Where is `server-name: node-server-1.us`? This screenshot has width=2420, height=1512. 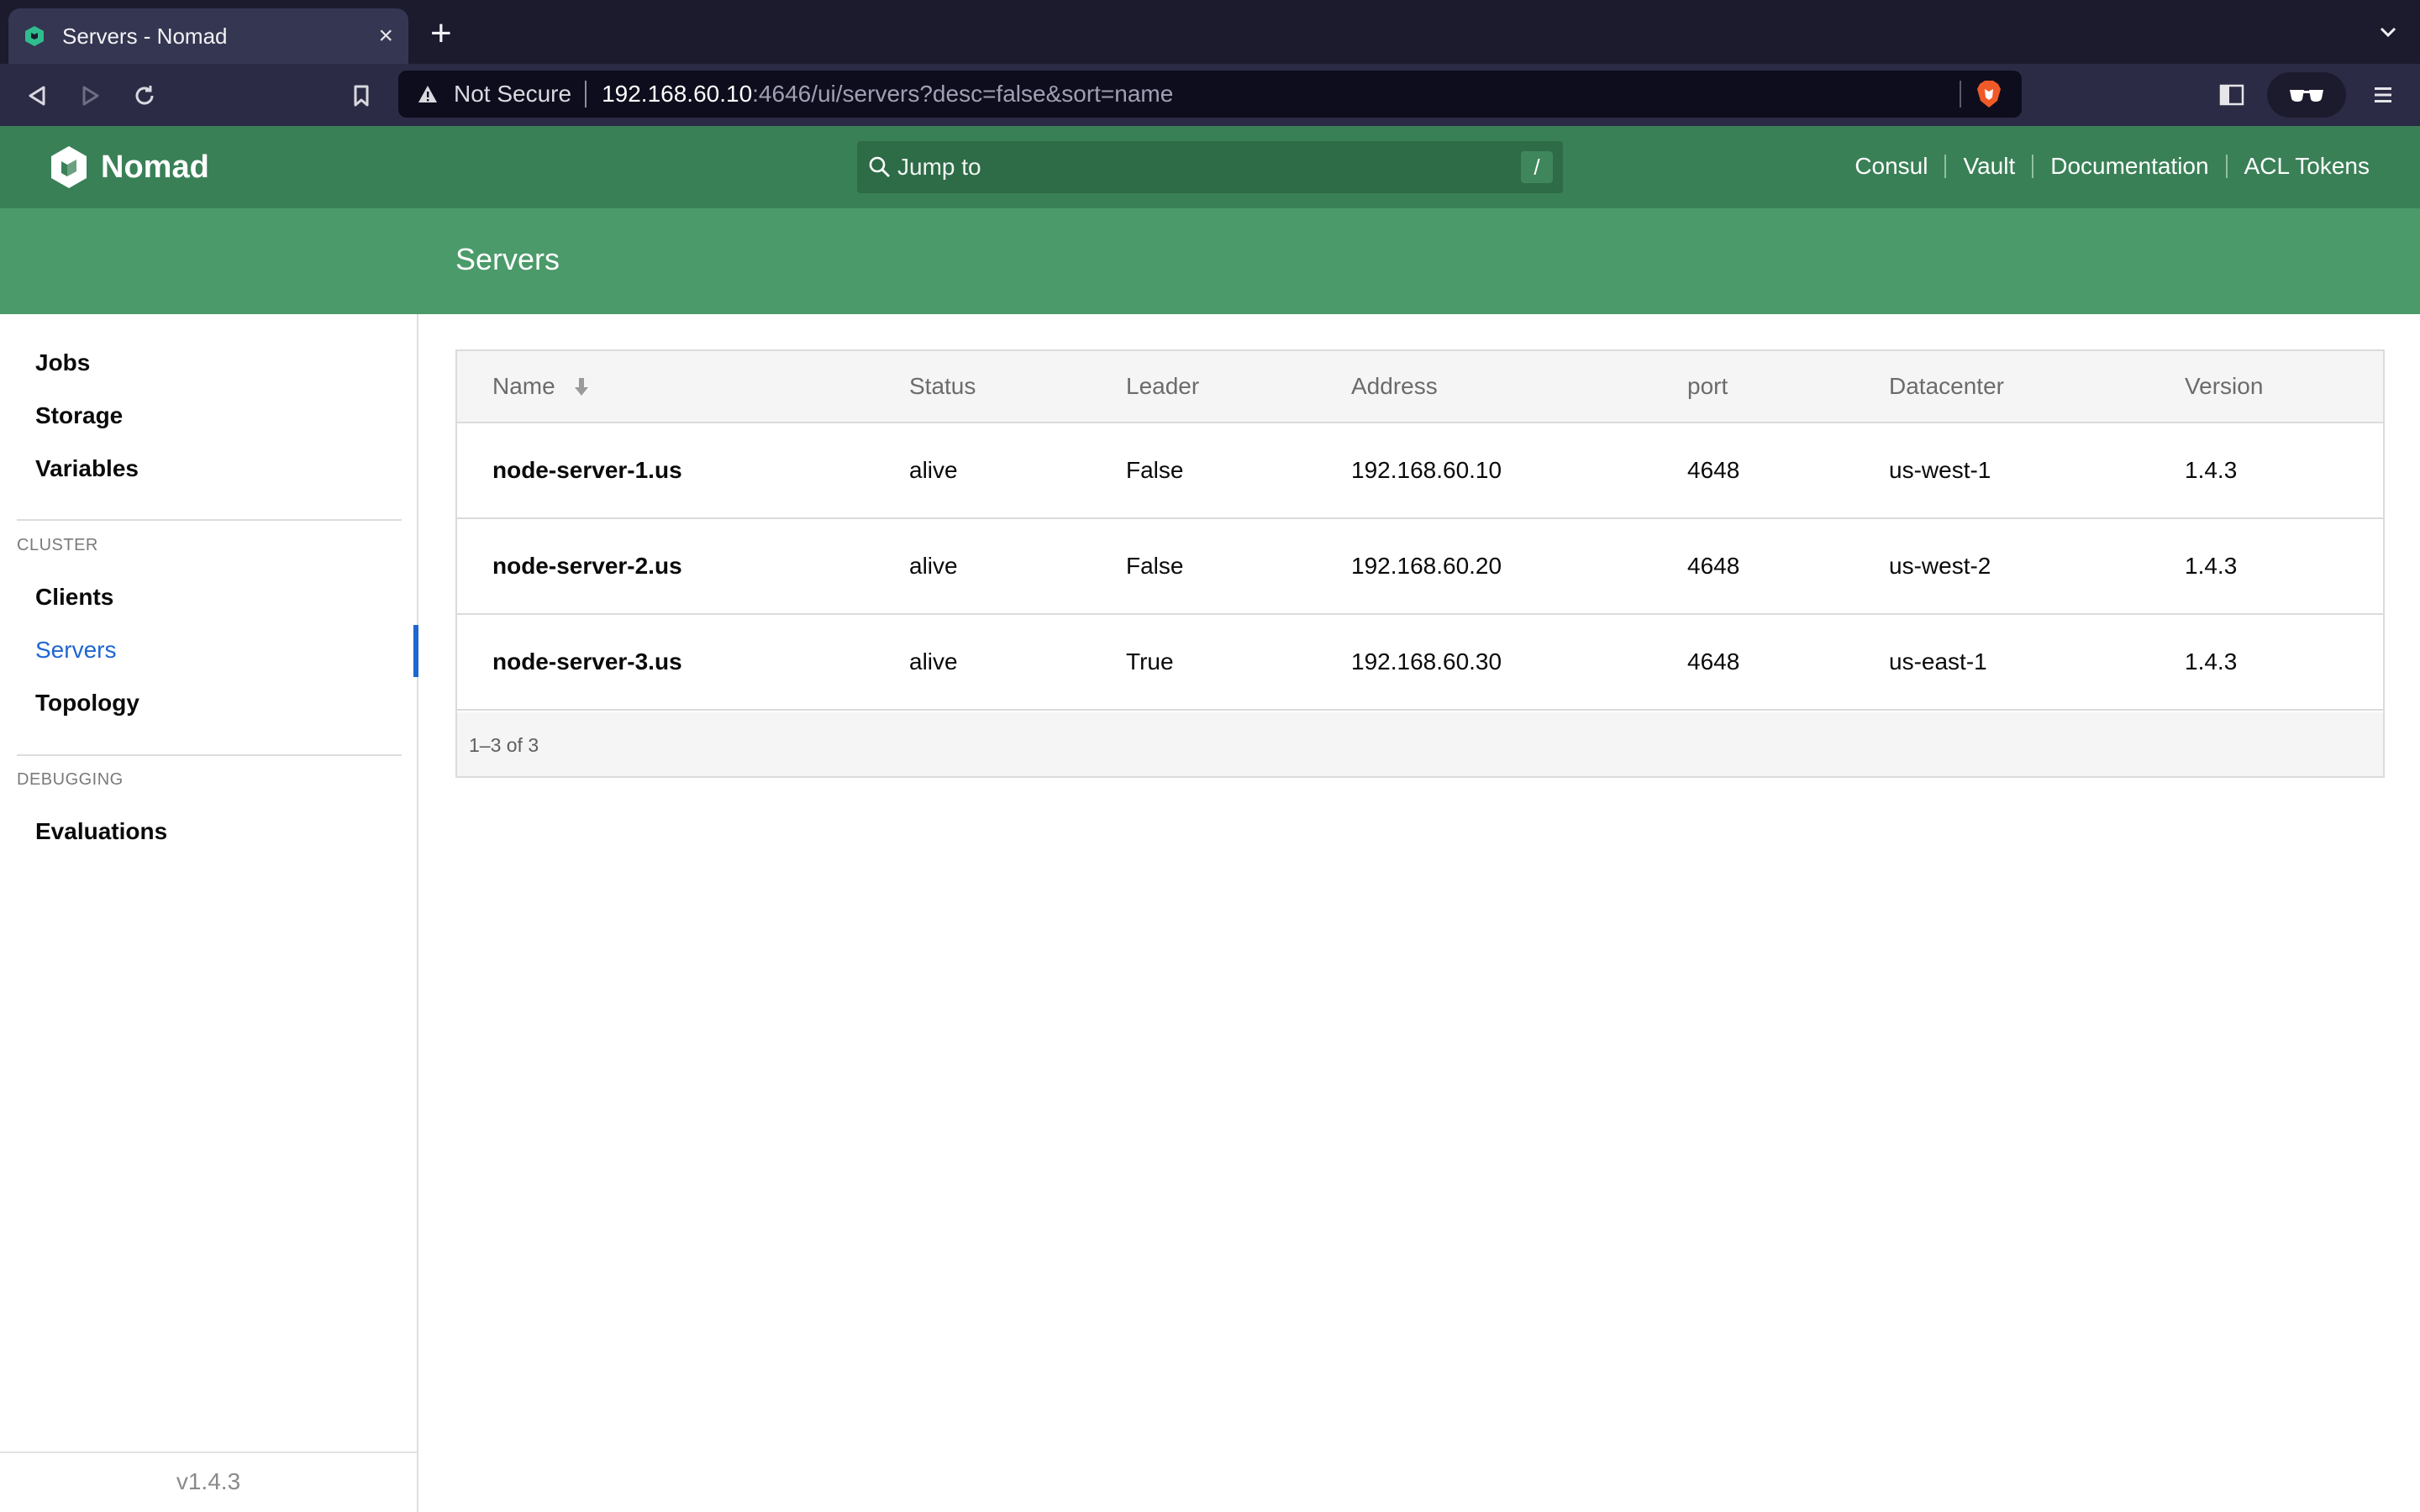 server-name: node-server-1.us is located at coordinates (587, 470).